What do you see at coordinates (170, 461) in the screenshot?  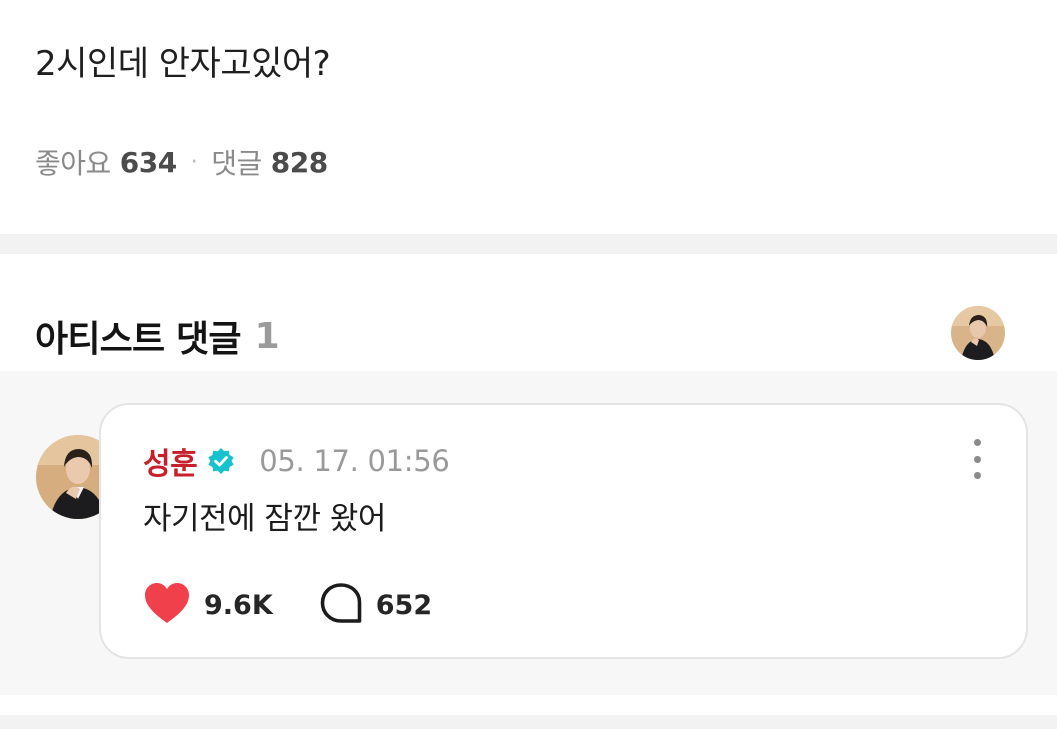 I see `comment-author-name: 성훈` at bounding box center [170, 461].